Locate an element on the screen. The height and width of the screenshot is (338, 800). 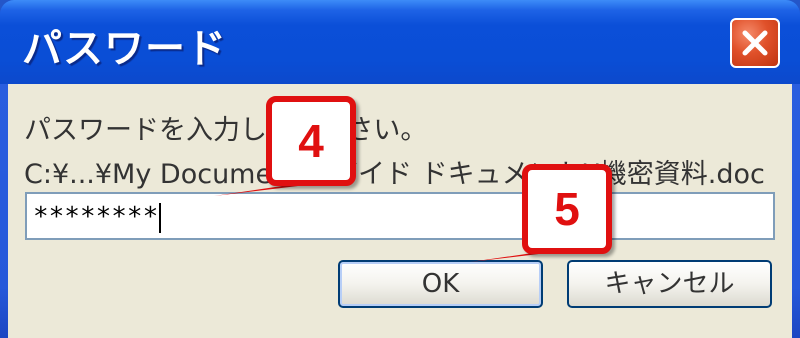
callout-4-pointer is located at coordinates (256, 191).